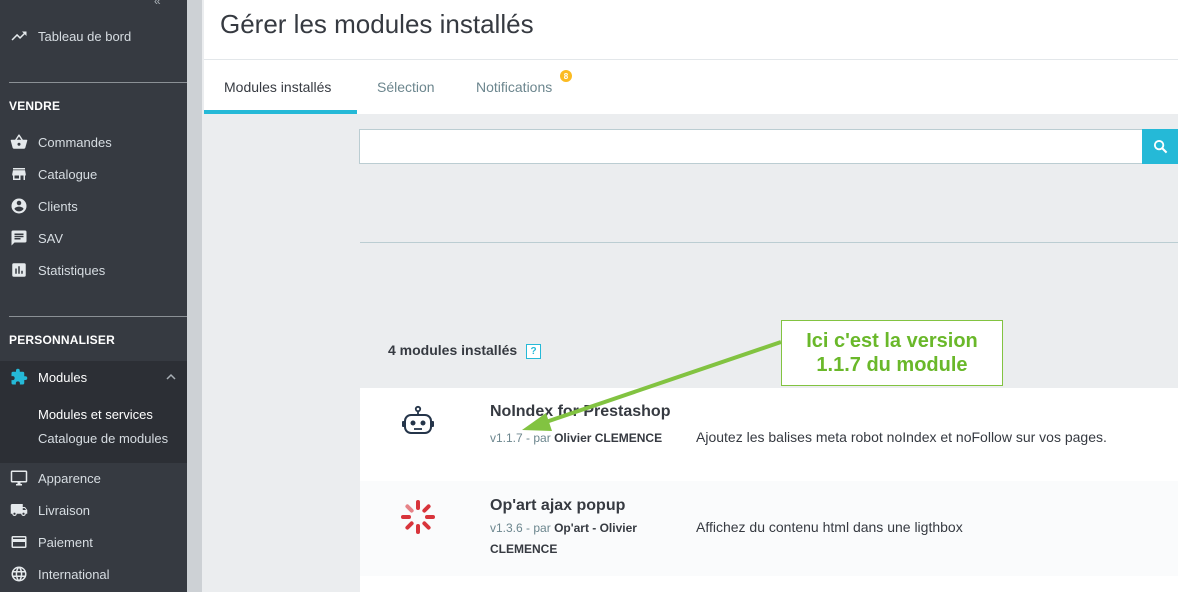 Image resolution: width=1178 pixels, height=592 pixels. Describe the element at coordinates (19, 206) in the screenshot. I see `account-circle-icon` at that location.